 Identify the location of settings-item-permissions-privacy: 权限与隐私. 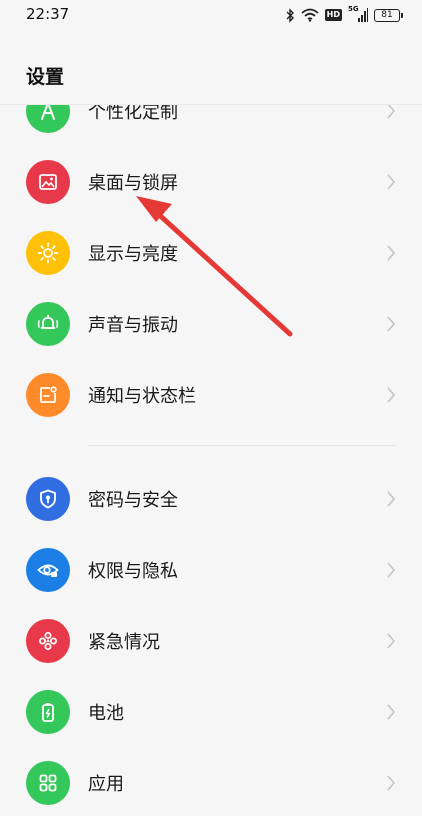
(211, 570).